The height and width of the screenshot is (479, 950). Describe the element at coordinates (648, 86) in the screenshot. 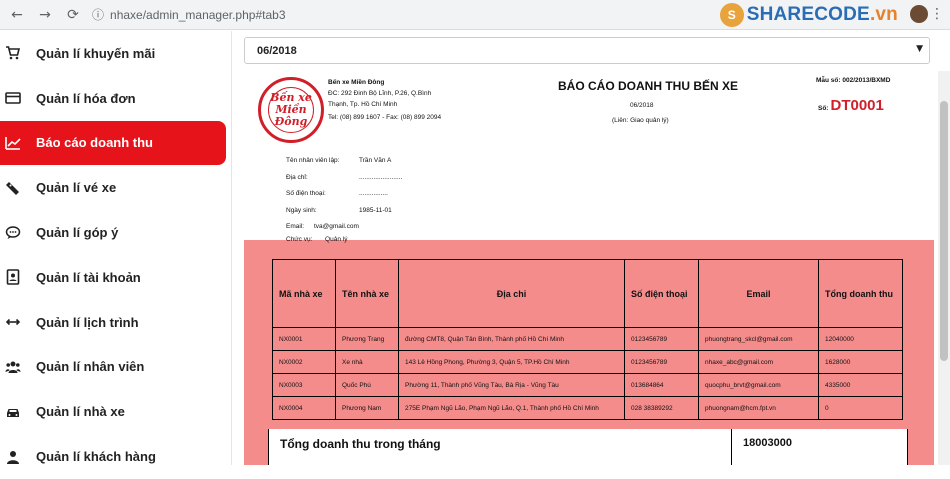

I see `report-title: BÁO CÁO DOANH THU BẾN XE` at that location.